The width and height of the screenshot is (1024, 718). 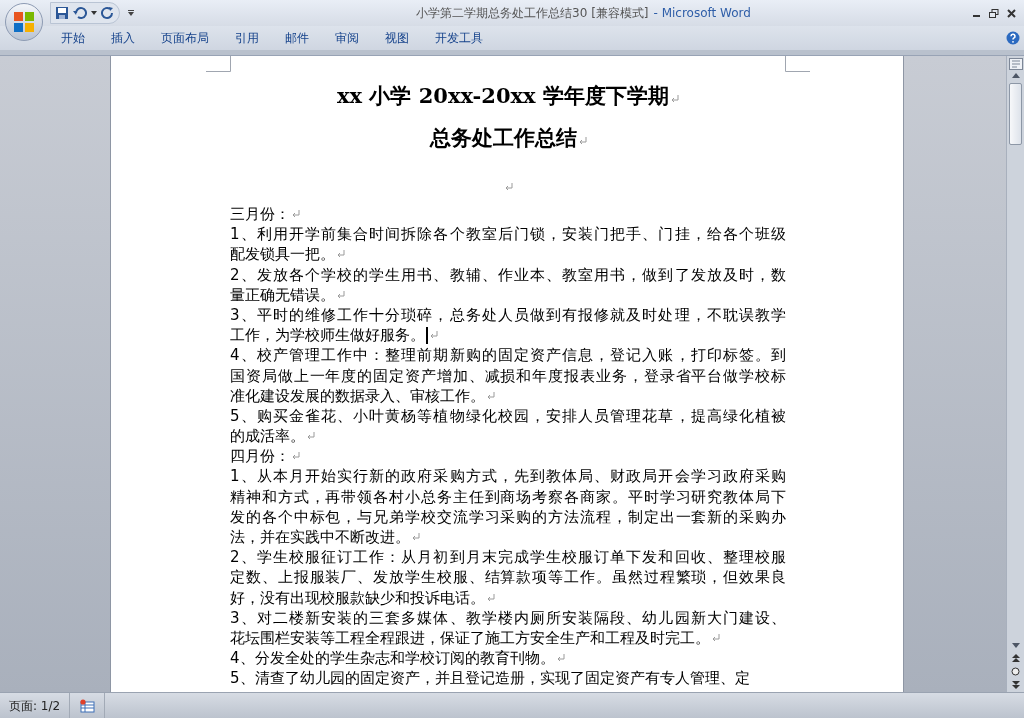 I want to click on ribbon-tab: 引用, so click(x=247, y=38).